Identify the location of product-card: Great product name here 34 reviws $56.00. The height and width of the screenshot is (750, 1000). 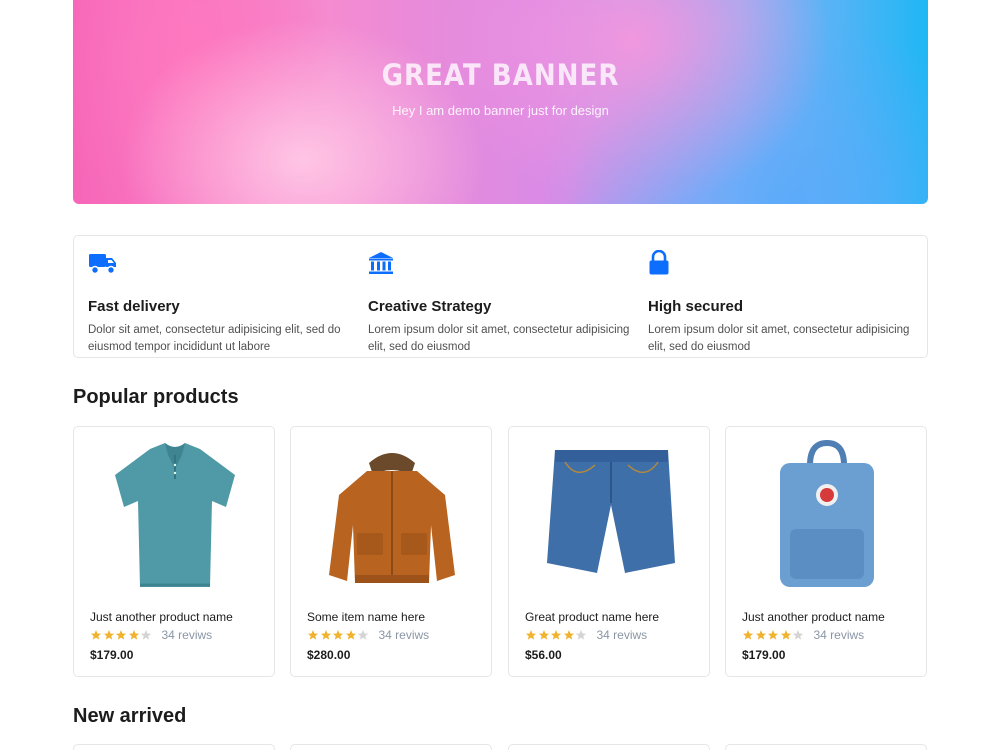
(609, 551).